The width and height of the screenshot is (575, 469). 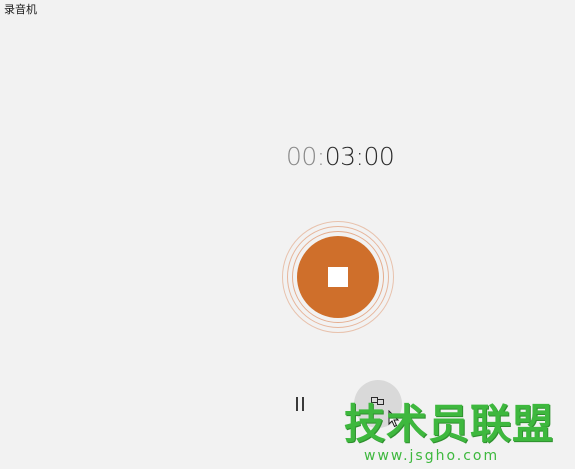 I want to click on pause-button, so click(x=300, y=404).